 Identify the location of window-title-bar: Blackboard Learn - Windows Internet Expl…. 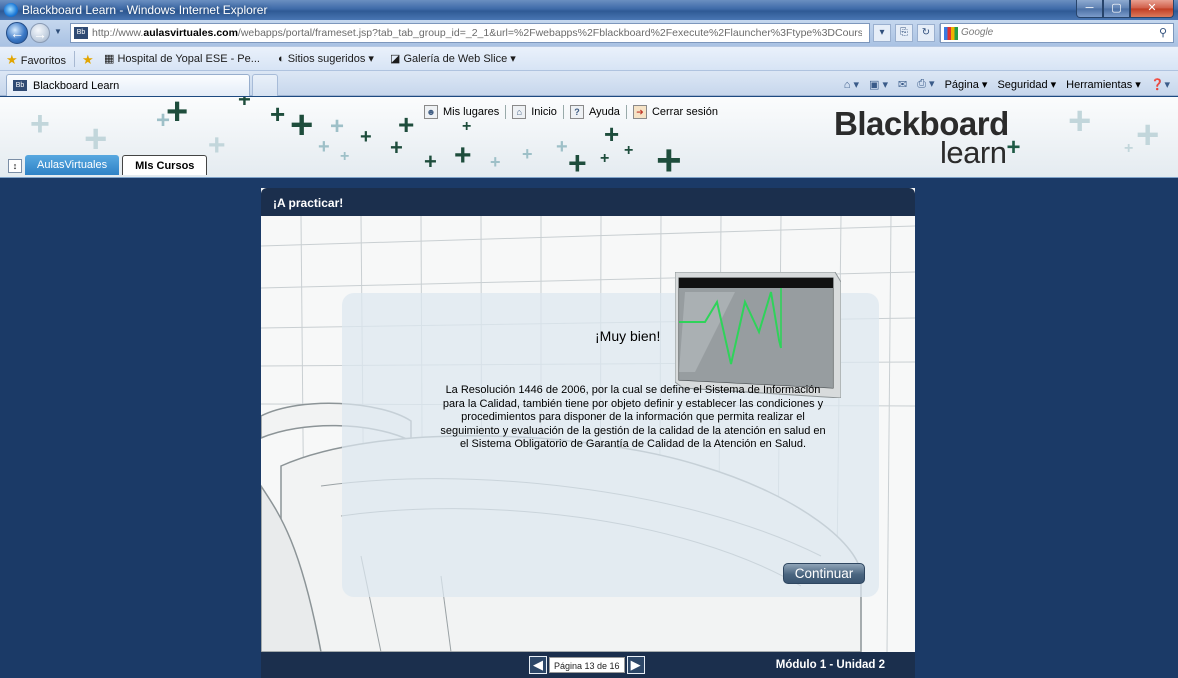
(589, 10).